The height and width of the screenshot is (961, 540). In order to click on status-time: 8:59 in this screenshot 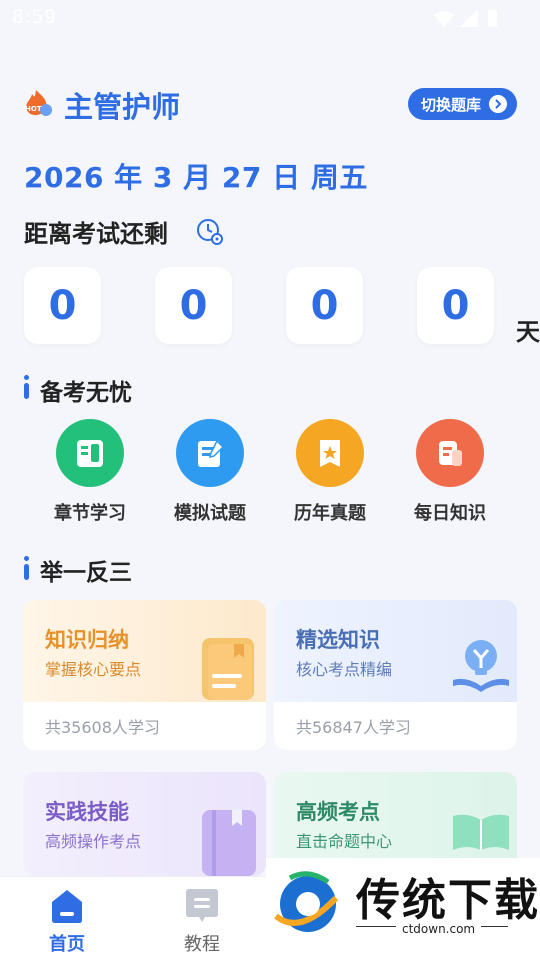, I will do `click(34, 17)`.